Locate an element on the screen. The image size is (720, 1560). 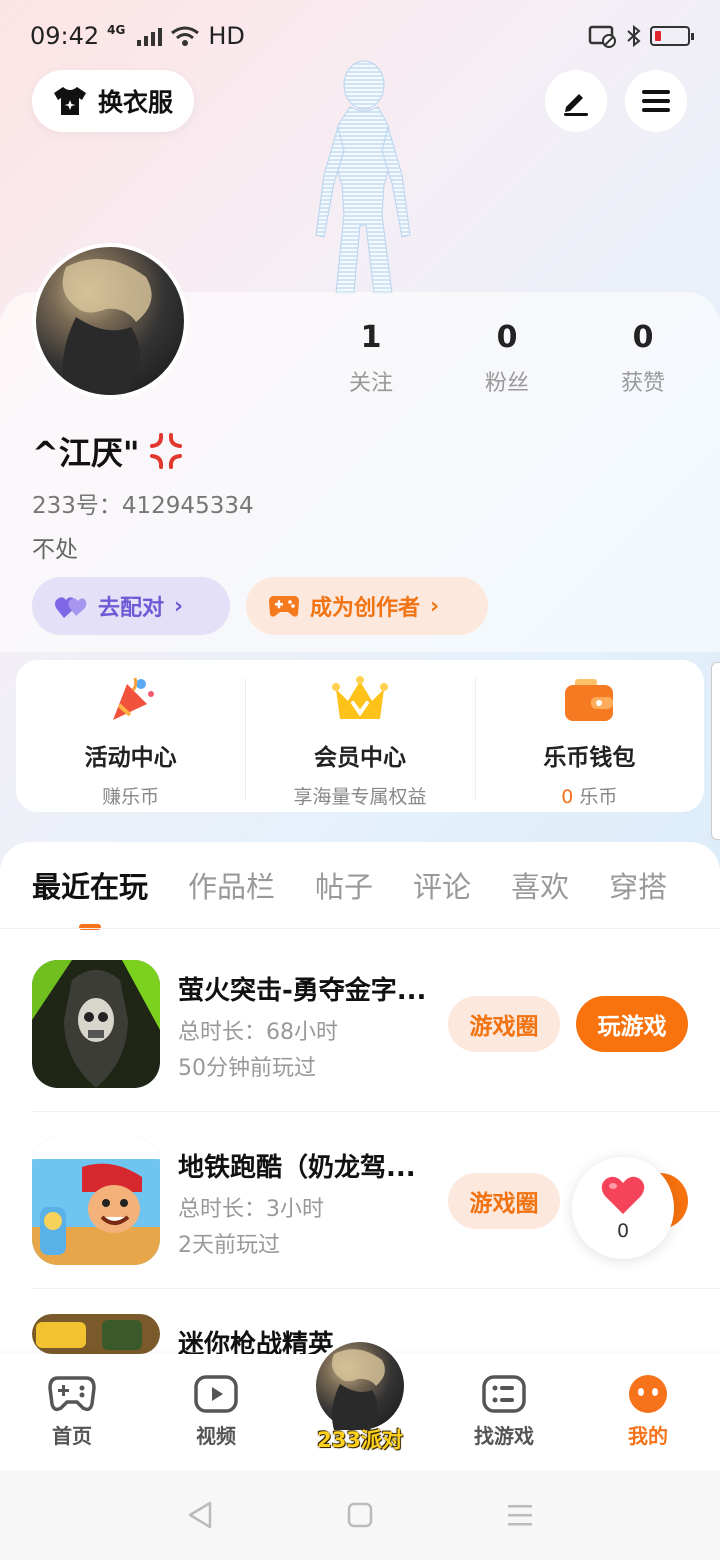
feature-card: 活动中心 赚乐币 会员中心 享海量专属权益 乐币钱包 0 乐币 is located at coordinates (360, 736).